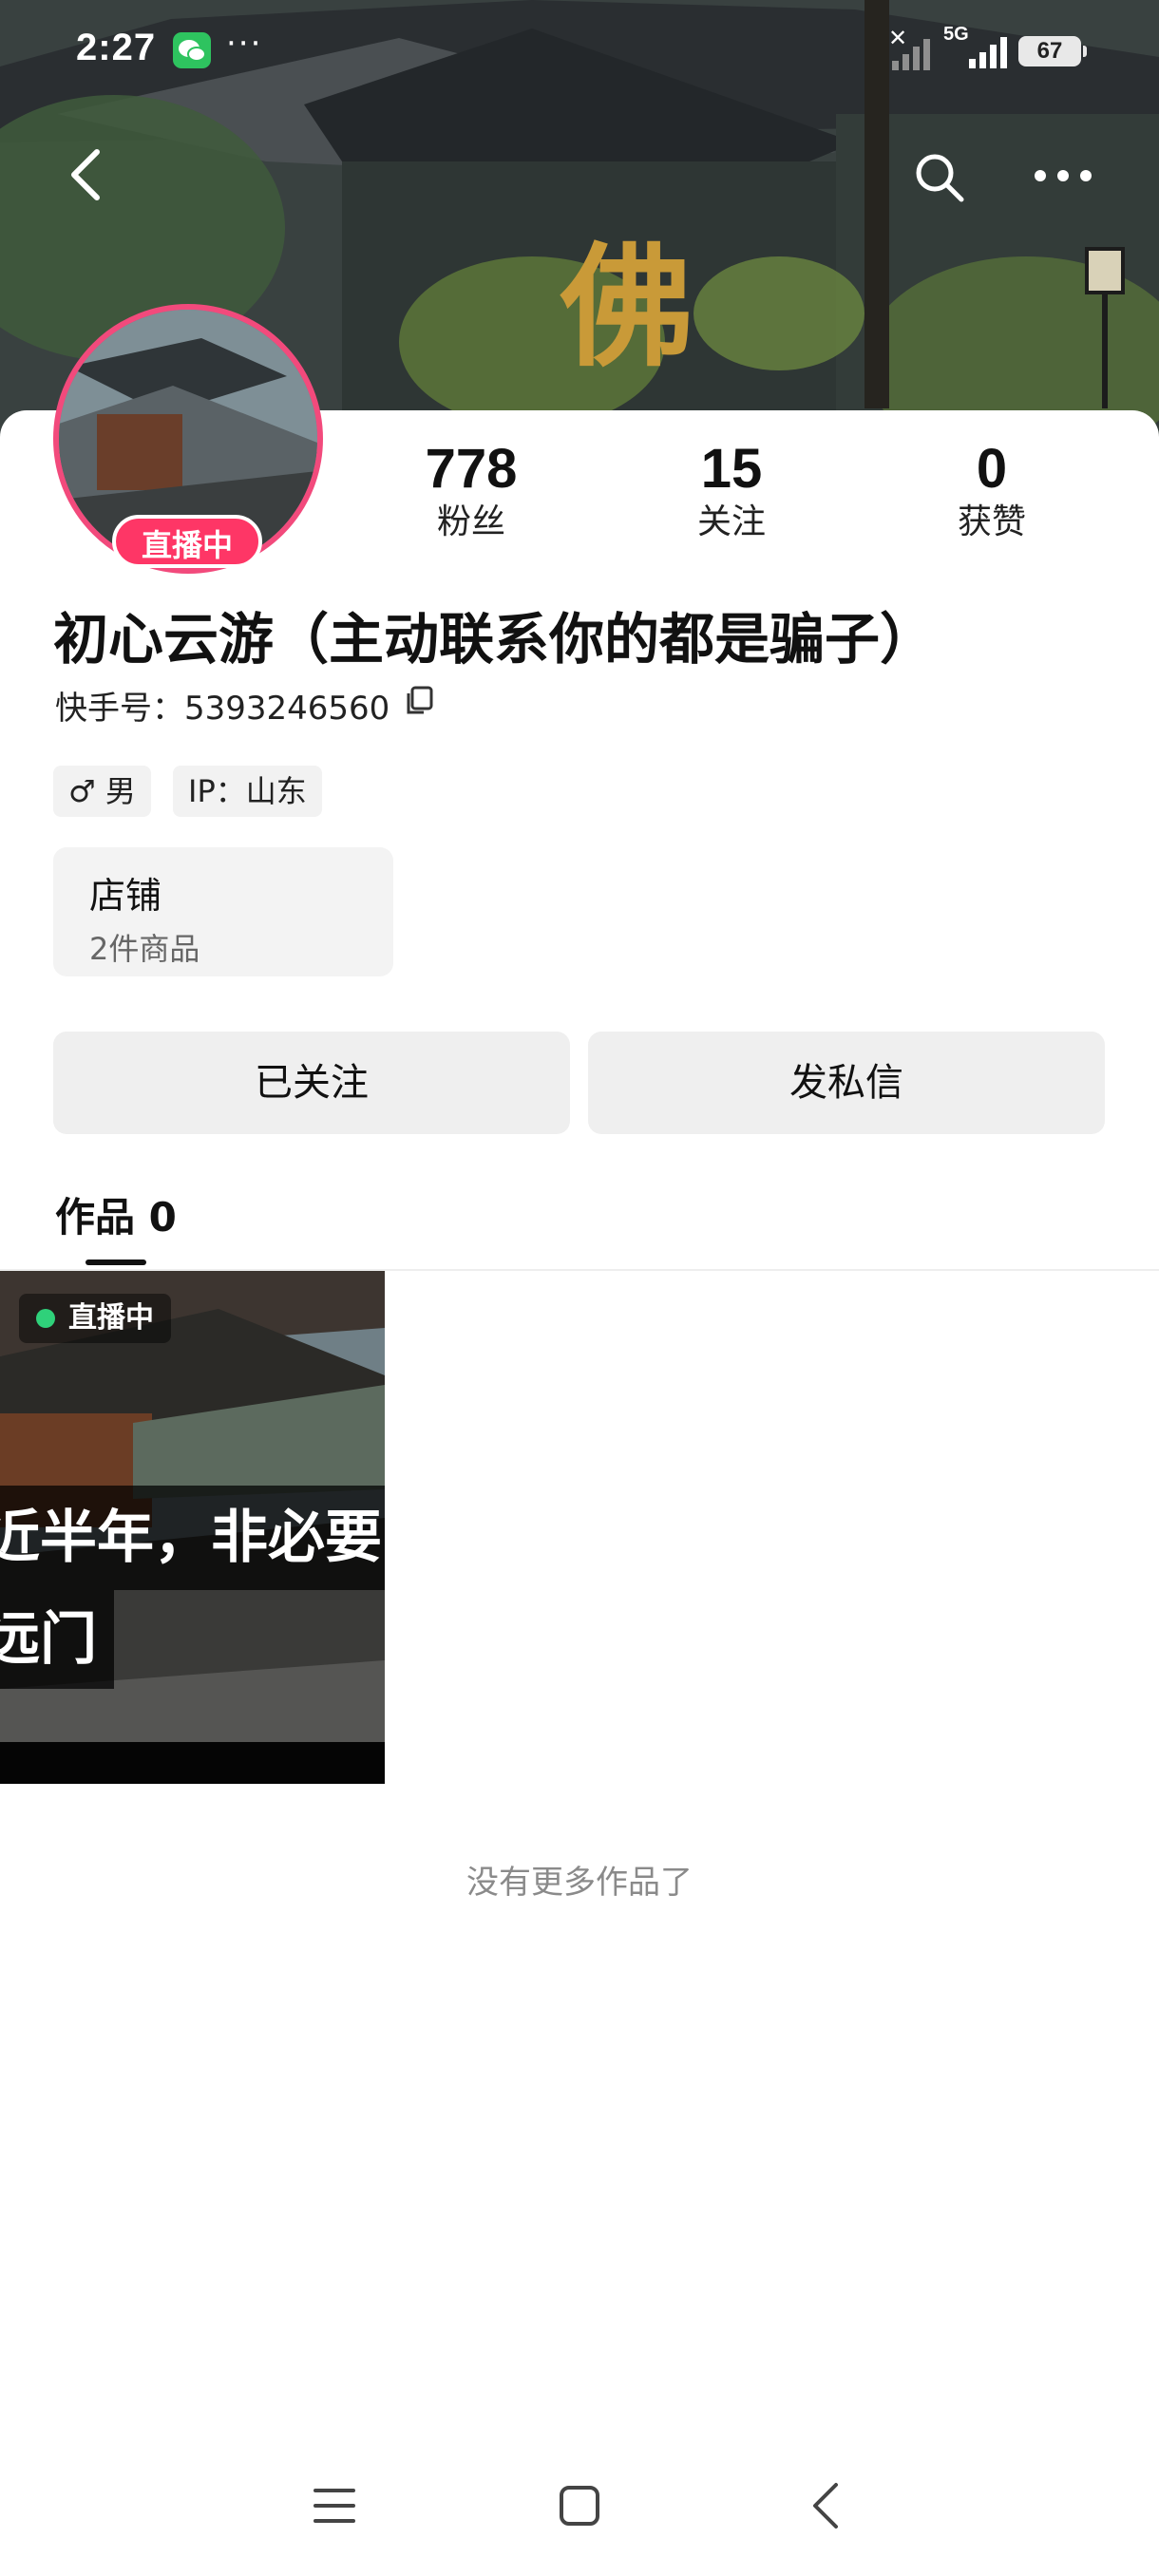 This screenshot has width=1159, height=2576. Describe the element at coordinates (846, 1083) in the screenshot. I see `send-message-button: 发私信` at that location.